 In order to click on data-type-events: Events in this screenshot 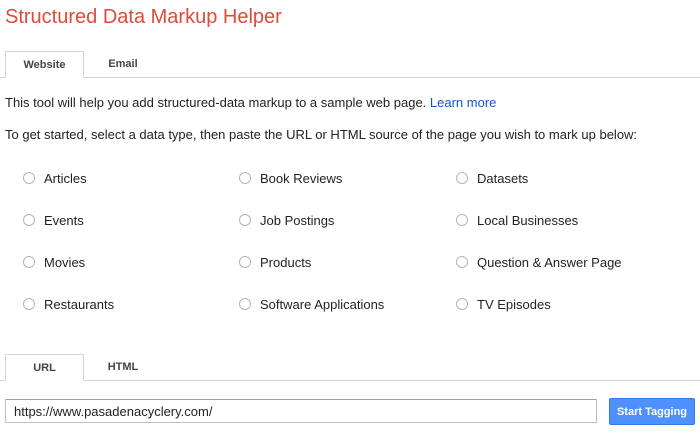, I will do `click(53, 220)`.